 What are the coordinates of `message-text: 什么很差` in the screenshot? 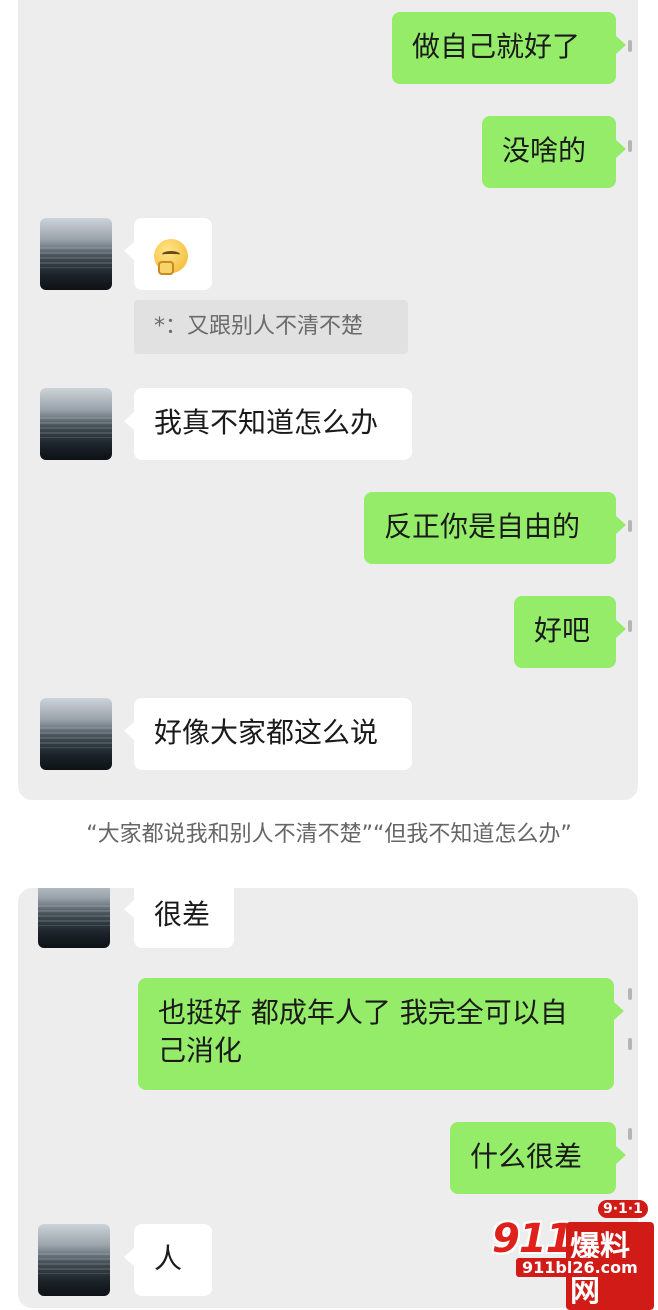 It's located at (526, 1156).